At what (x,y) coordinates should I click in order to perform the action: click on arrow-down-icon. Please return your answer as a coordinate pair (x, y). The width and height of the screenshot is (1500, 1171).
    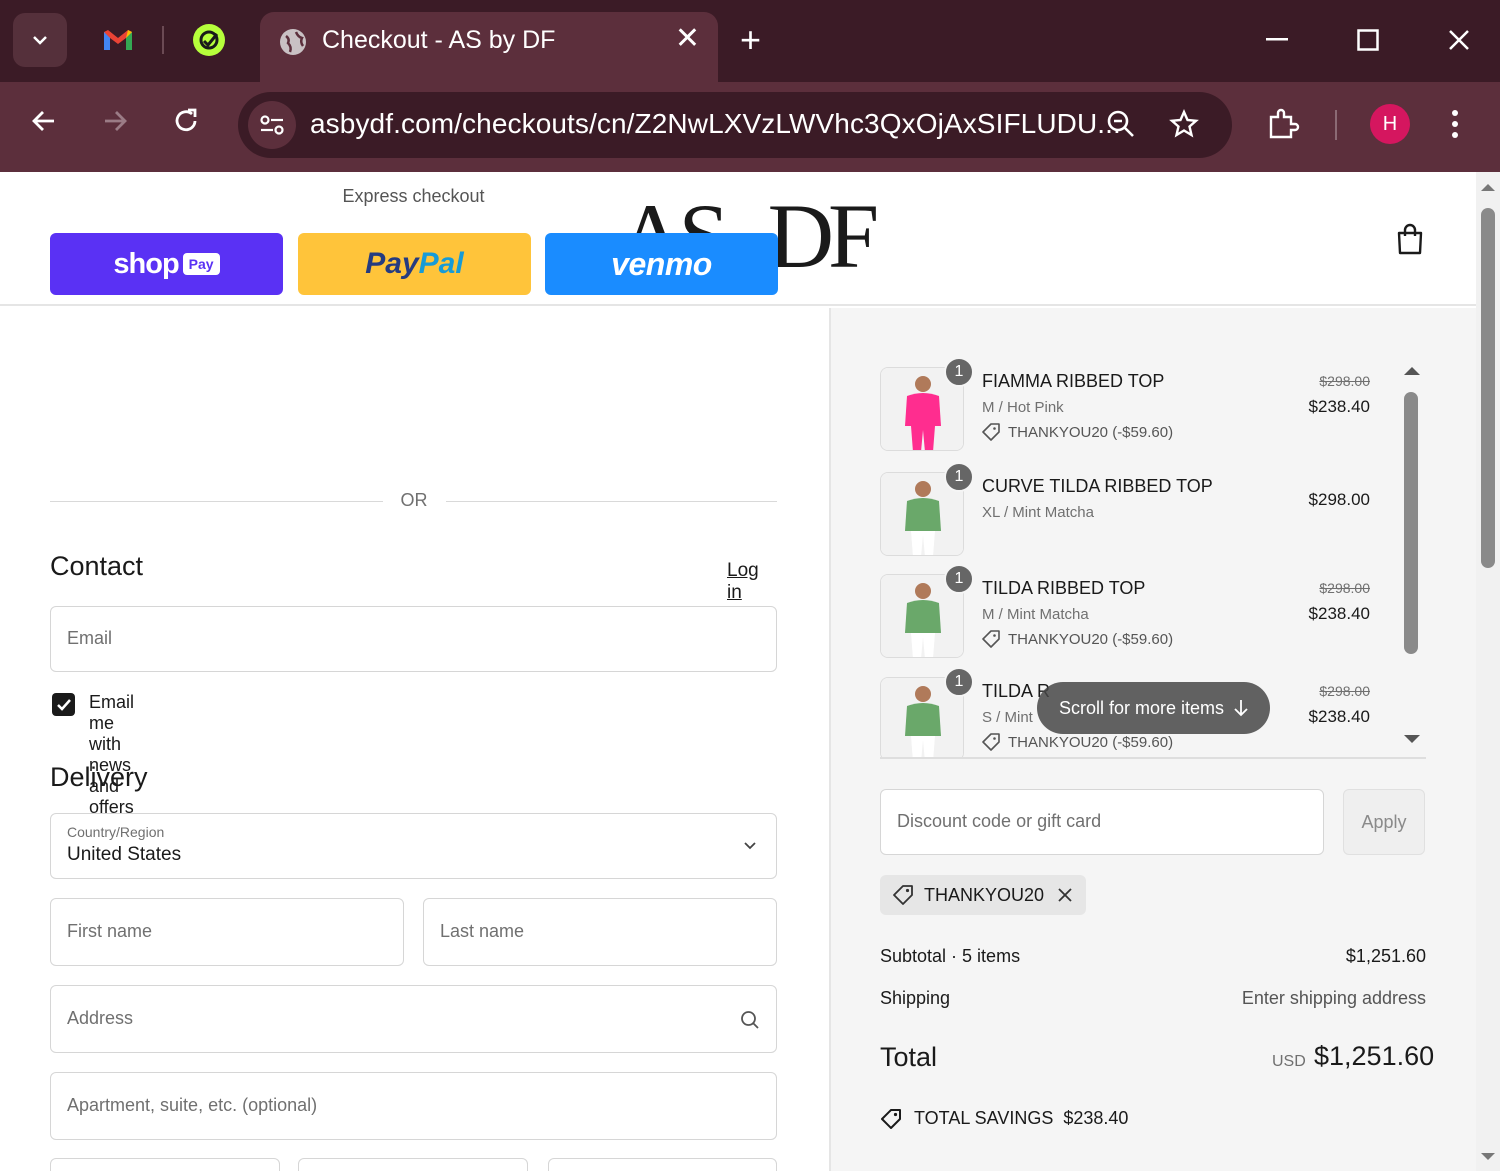
    Looking at the image, I should click on (1241, 708).